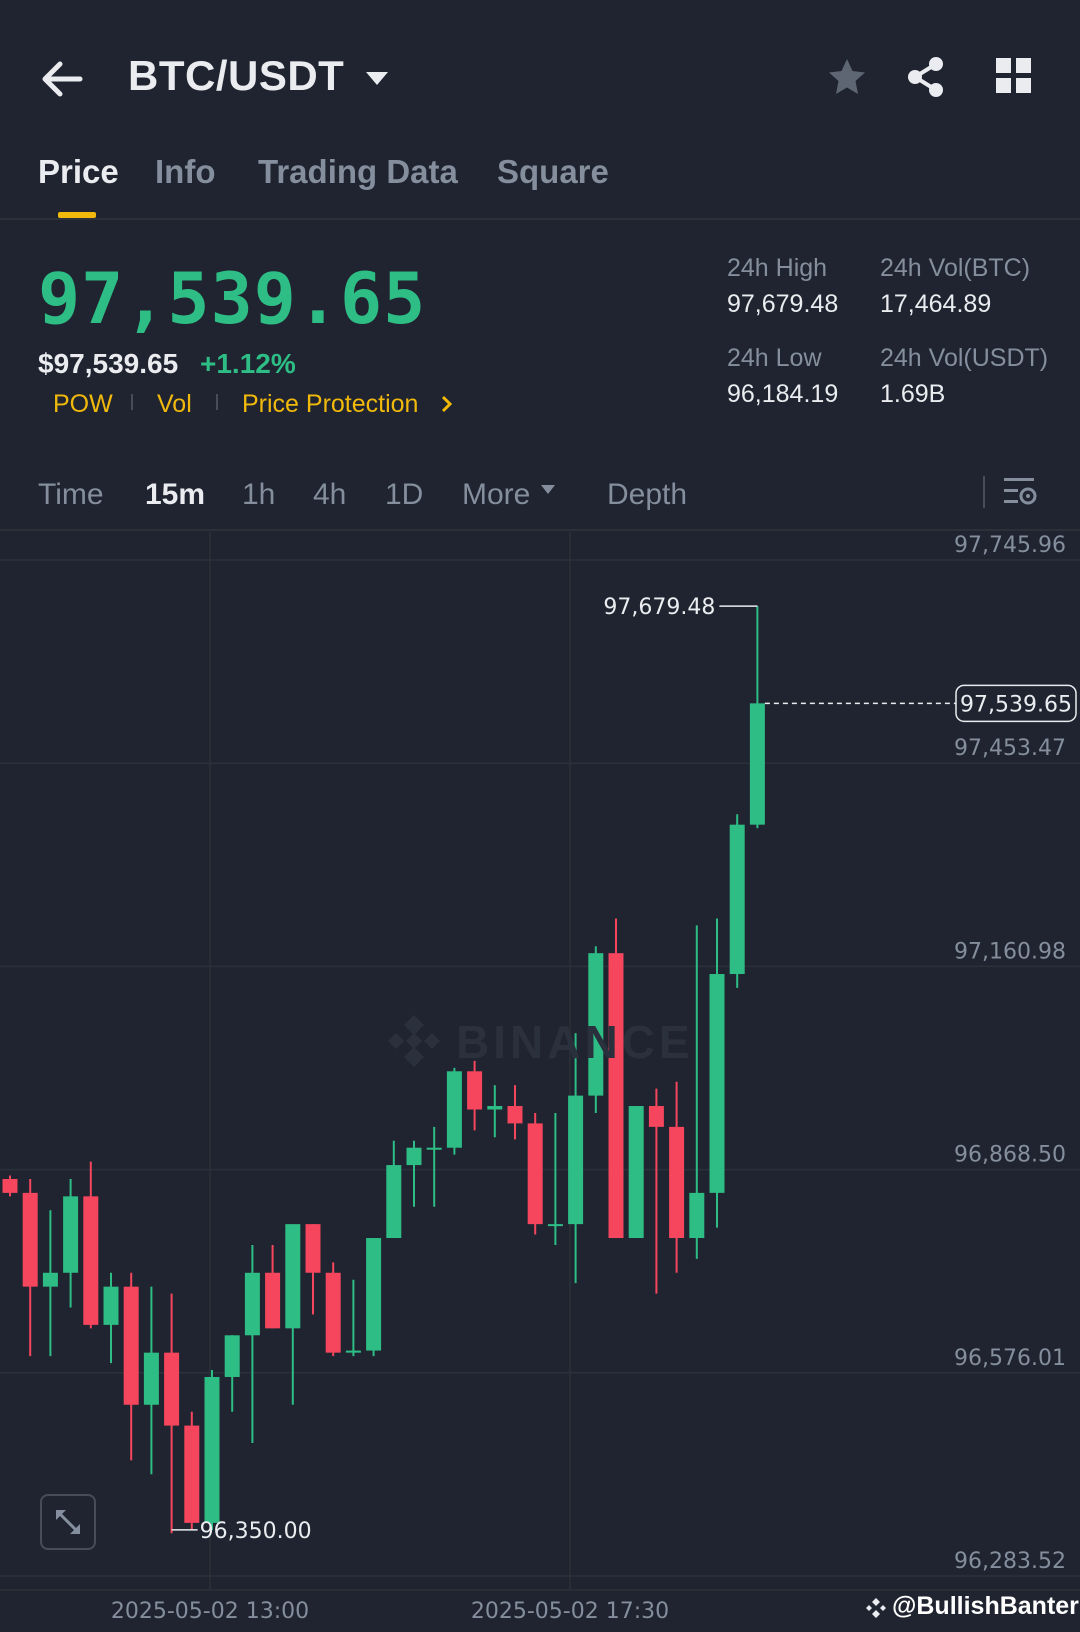 The image size is (1080, 1632). Describe the element at coordinates (876, 1608) in the screenshot. I see `binance-logo-icon` at that location.